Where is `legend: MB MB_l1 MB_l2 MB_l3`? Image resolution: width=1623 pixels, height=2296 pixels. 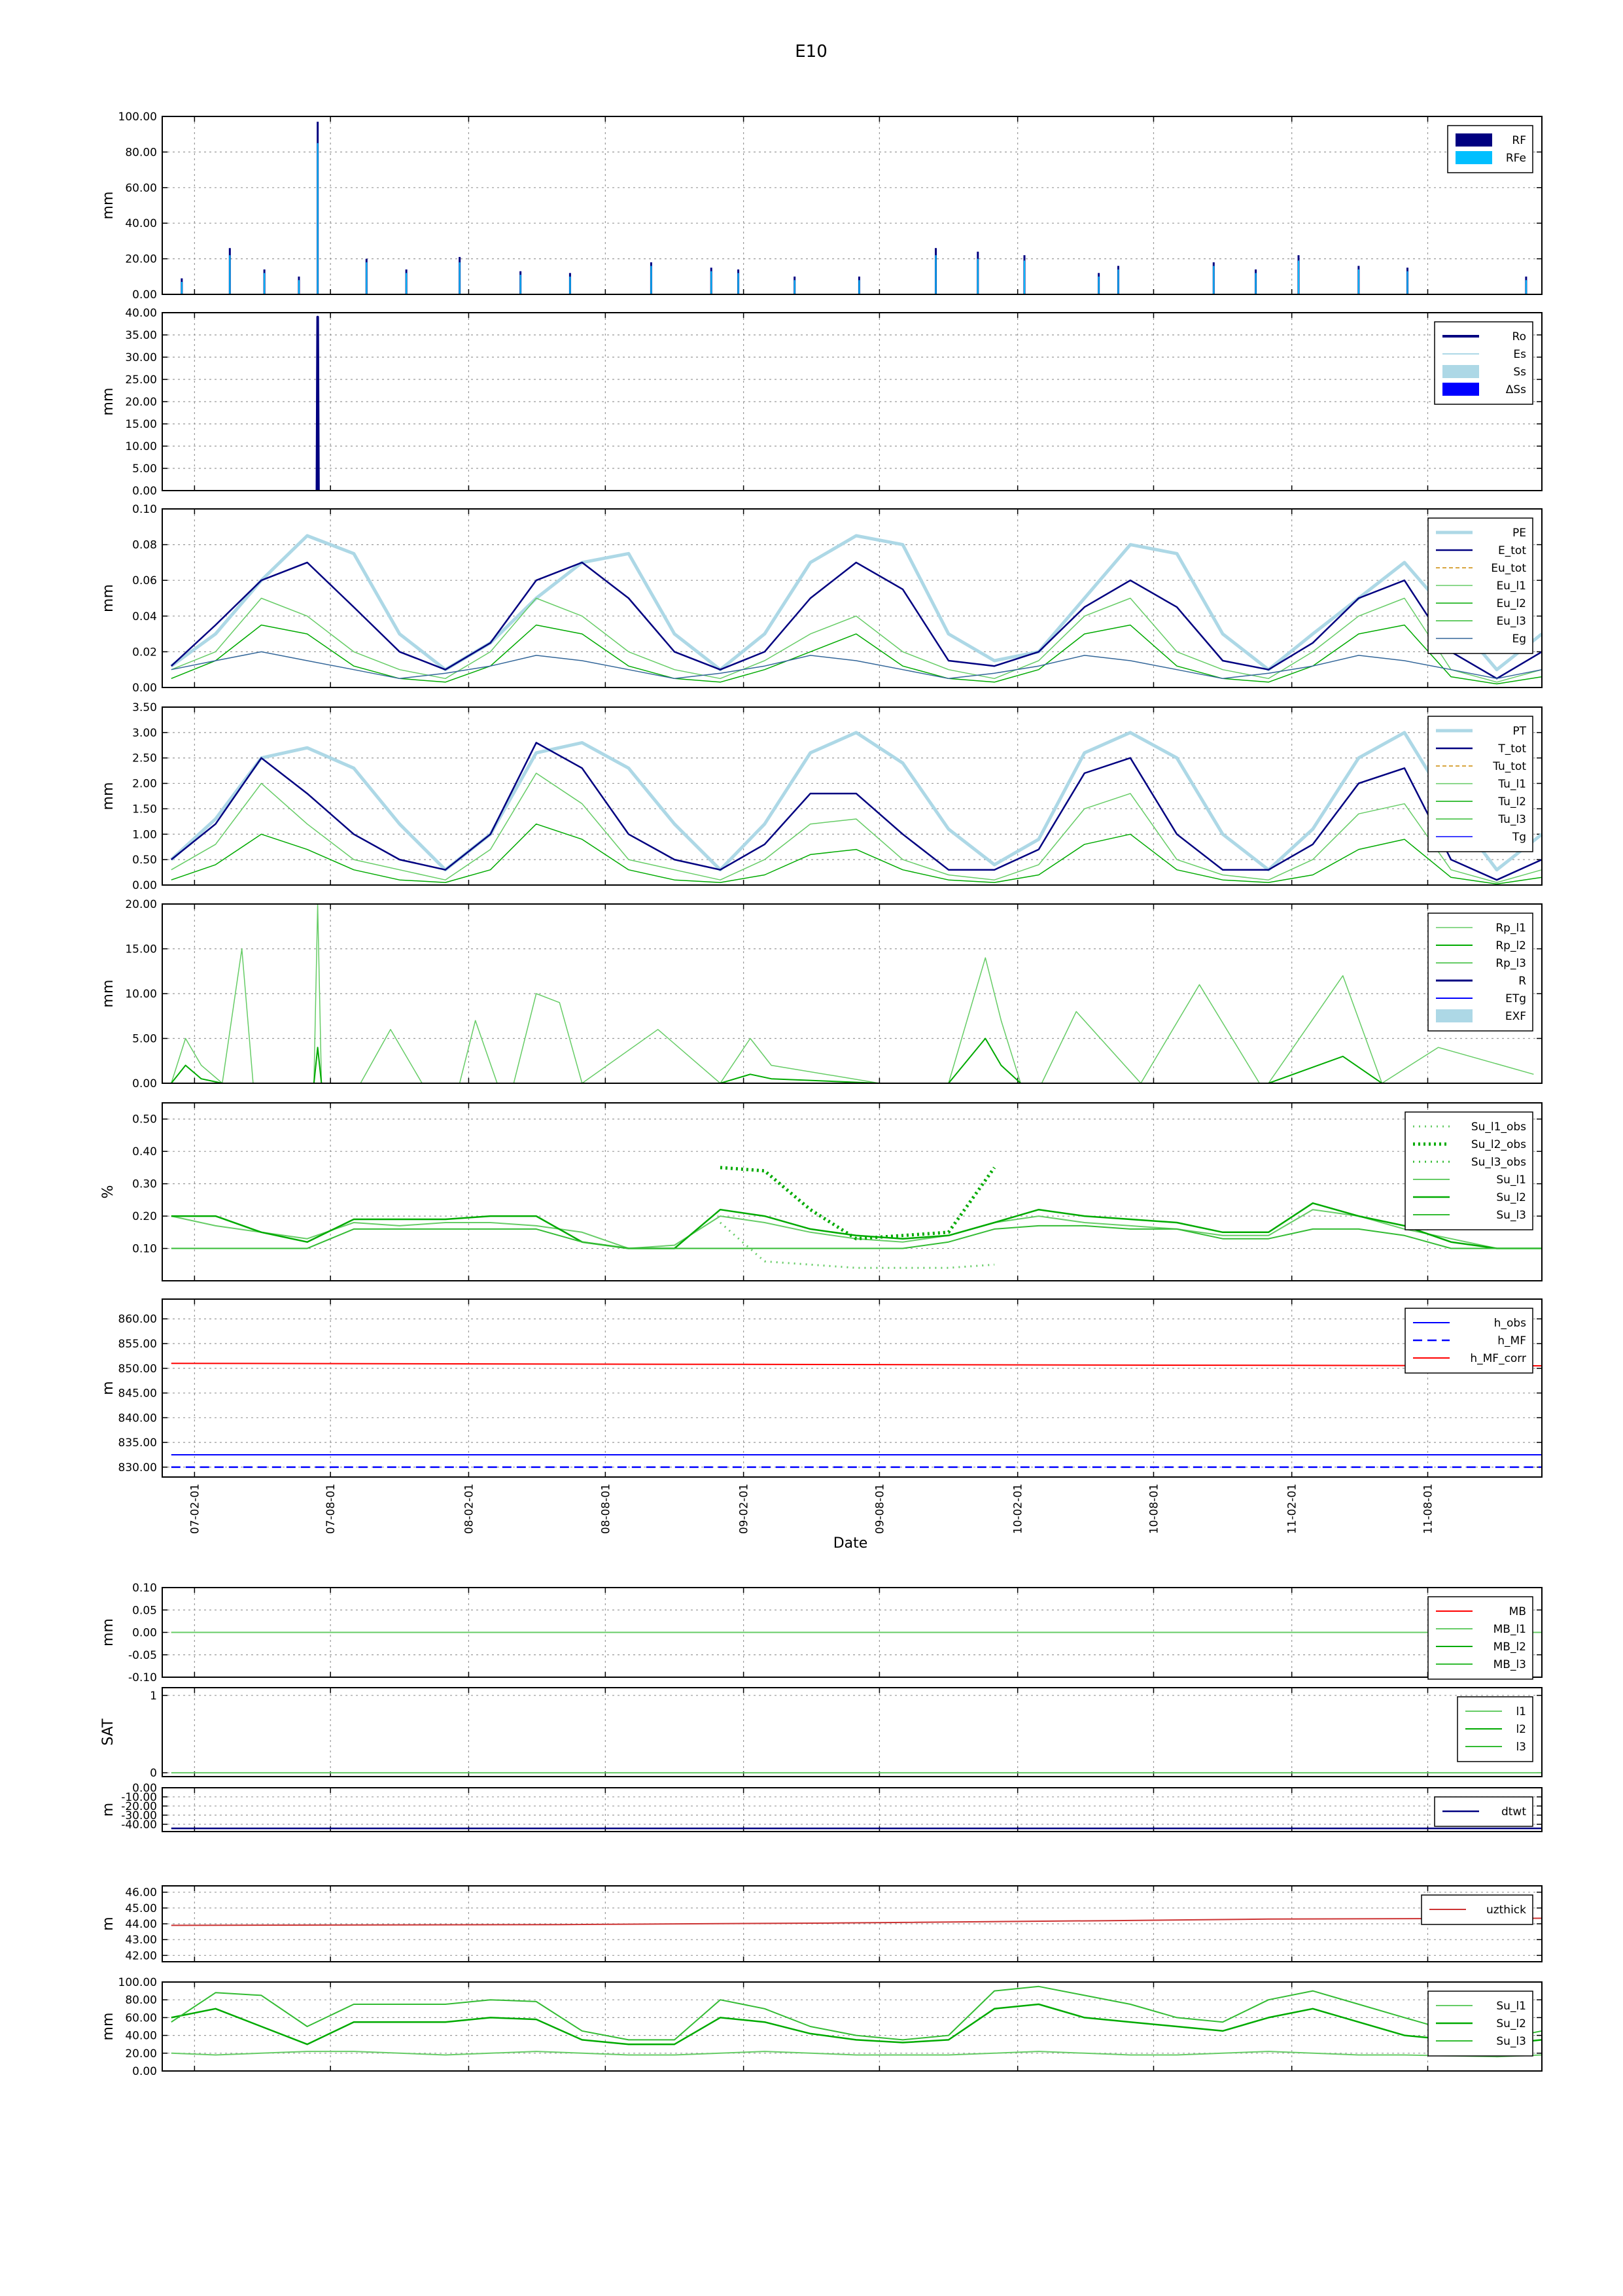
legend: MB MB_l1 MB_l2 MB_l3 is located at coordinates (1480, 1638).